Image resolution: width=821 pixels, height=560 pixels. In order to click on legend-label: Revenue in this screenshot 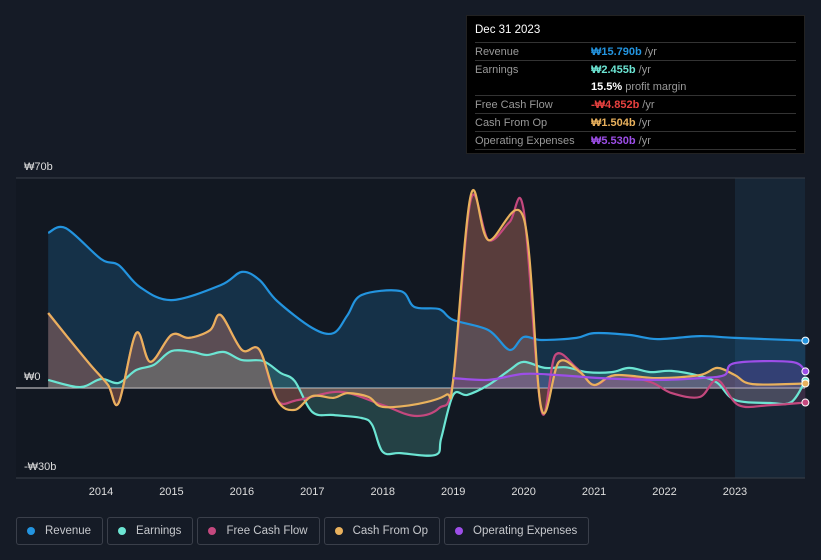, I will do `click(68, 531)`.